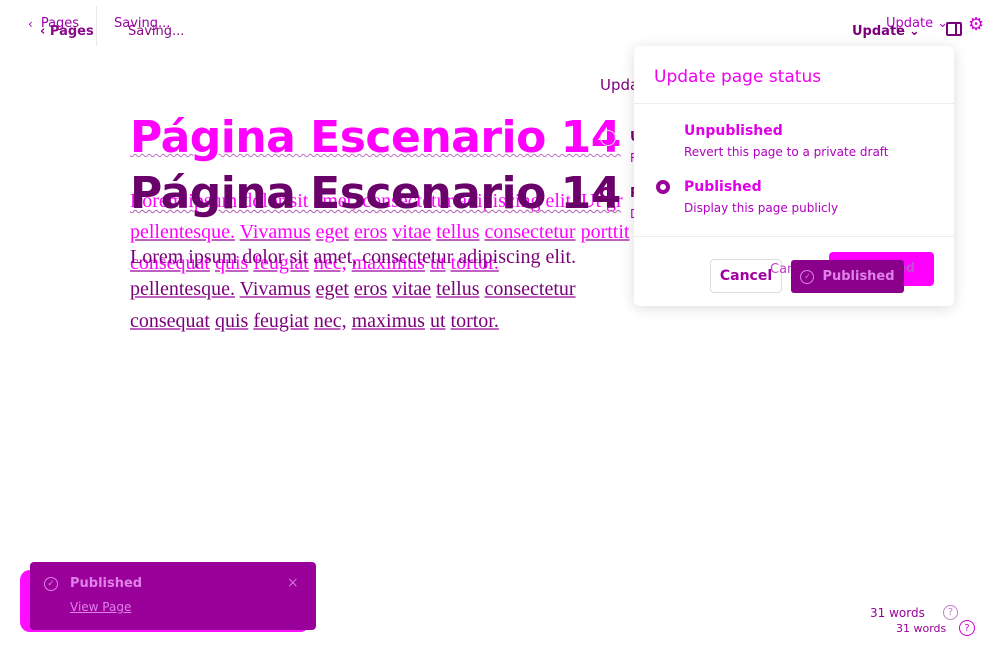 The width and height of the screenshot is (1000, 660). Describe the element at coordinates (96, 26) in the screenshot. I see `topbar-divider` at that location.